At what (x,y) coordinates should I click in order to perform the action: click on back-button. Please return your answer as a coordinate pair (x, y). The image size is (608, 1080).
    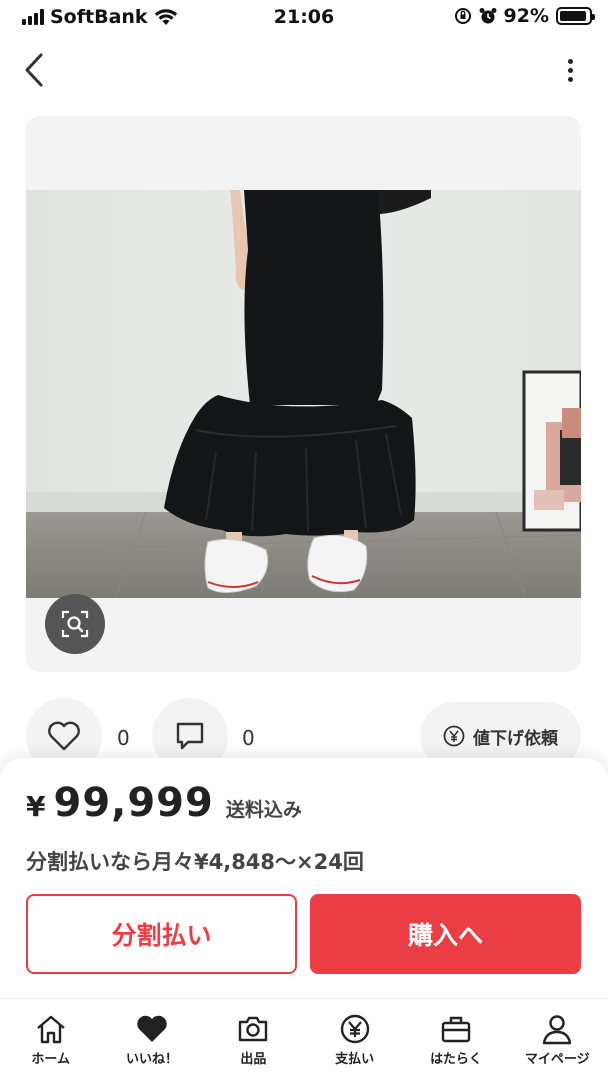
    Looking at the image, I should click on (34, 70).